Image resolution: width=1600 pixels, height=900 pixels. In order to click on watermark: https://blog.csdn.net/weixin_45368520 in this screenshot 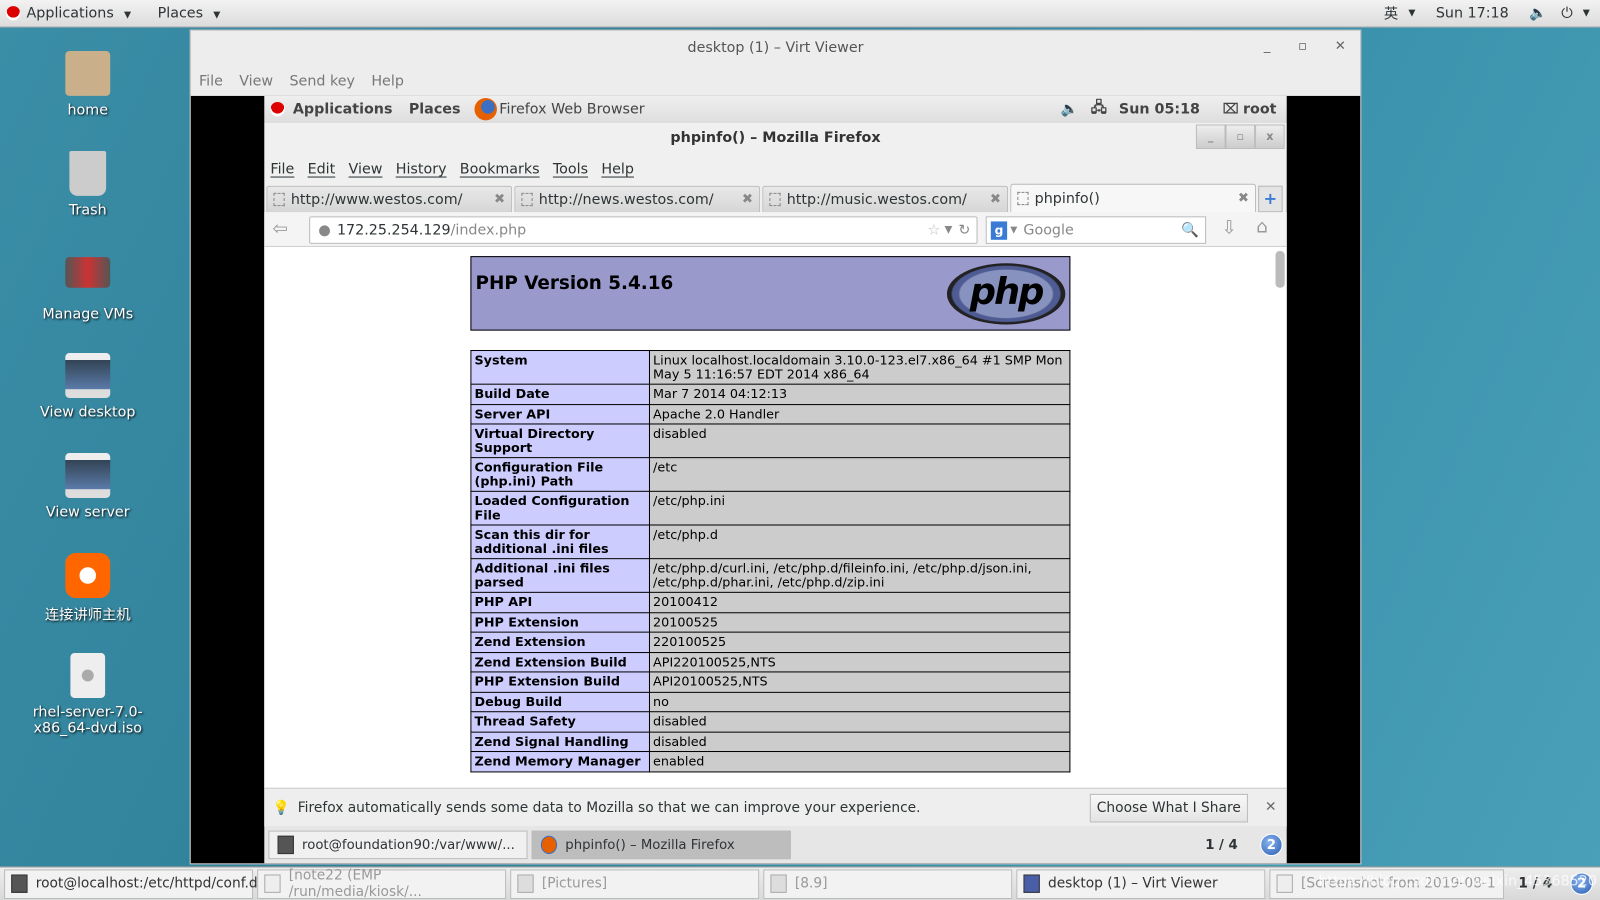, I will do `click(1457, 881)`.